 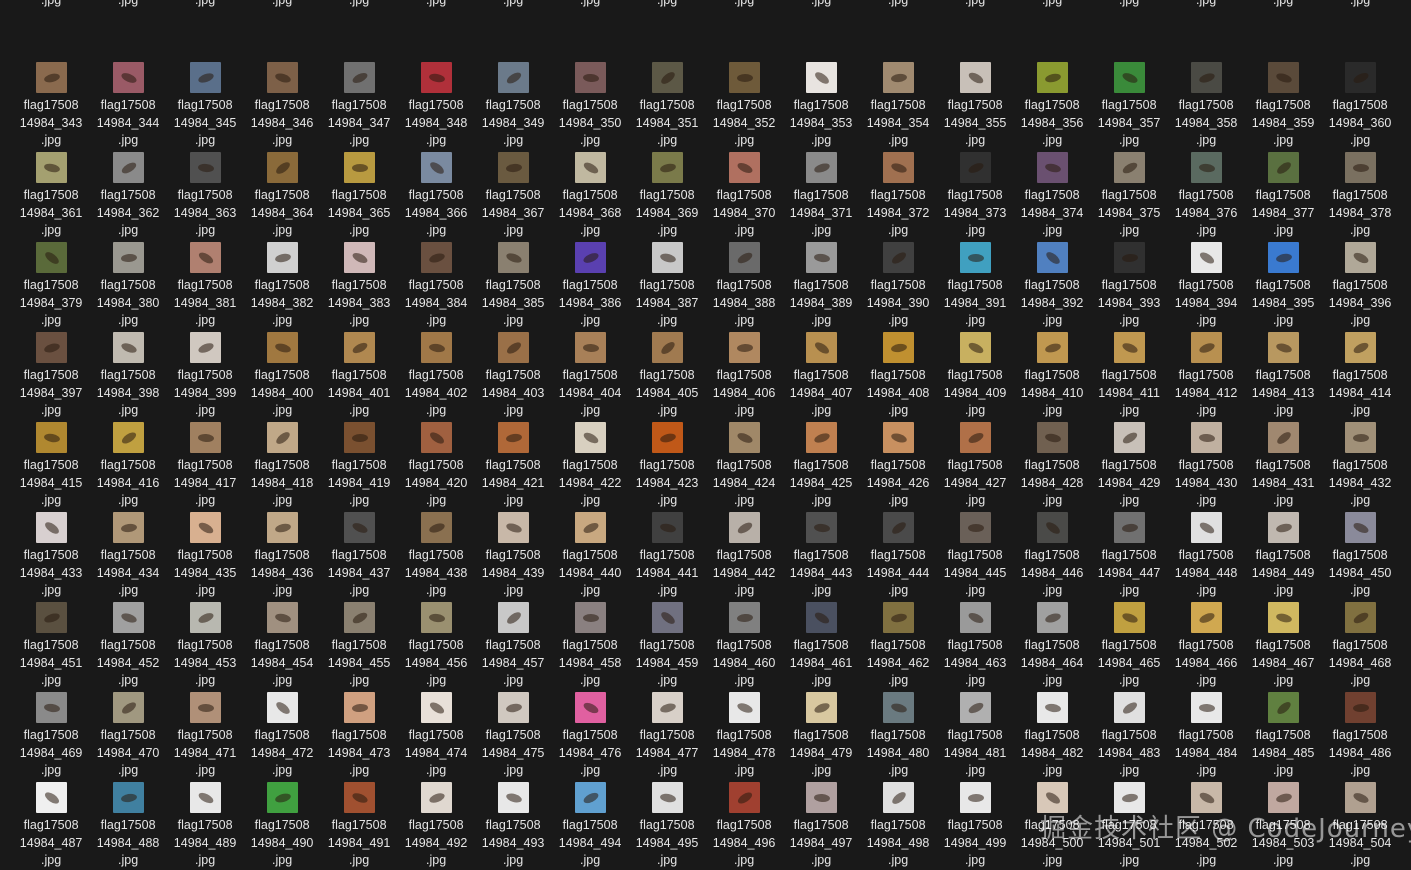 What do you see at coordinates (667, 280) in the screenshot?
I see `file-item: flag17508 14984_387 .jpg` at bounding box center [667, 280].